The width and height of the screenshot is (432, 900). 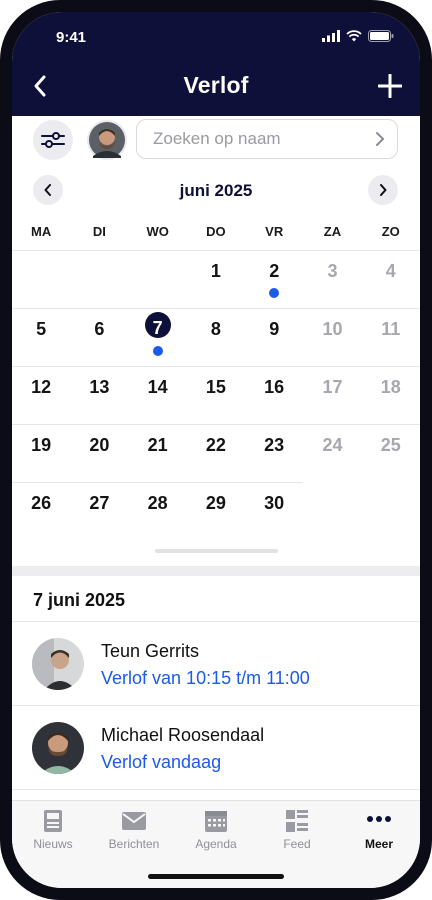 I want to click on calendar-day: 22, so click(x=216, y=453).